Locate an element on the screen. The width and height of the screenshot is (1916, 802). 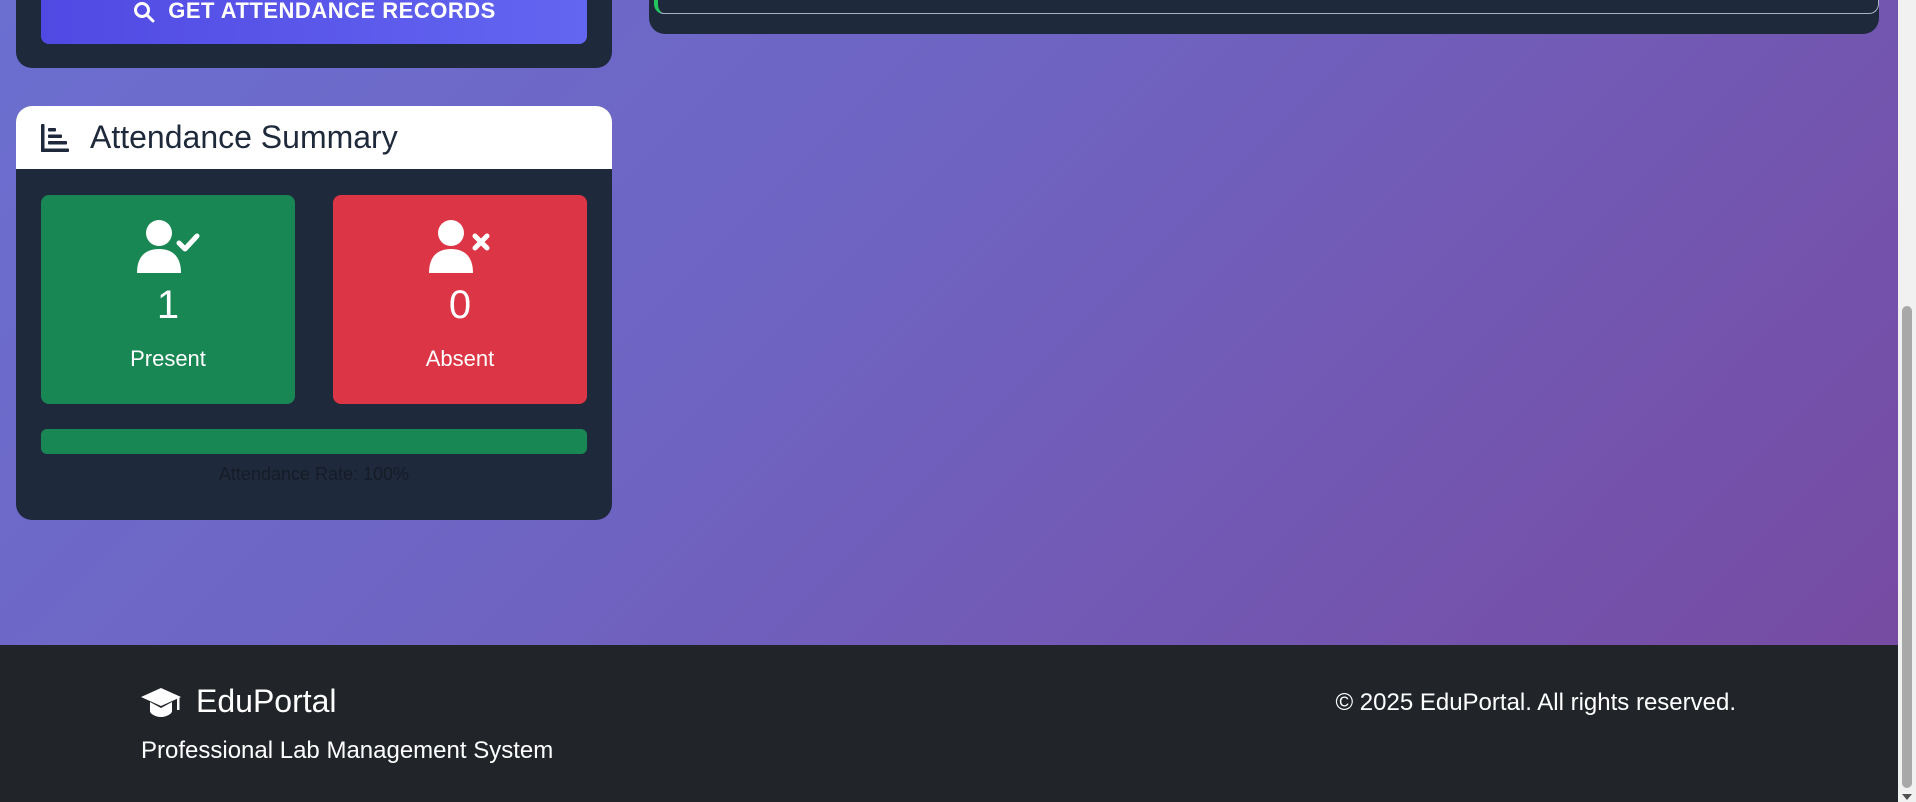
records-result-box is located at coordinates (1266, 7).